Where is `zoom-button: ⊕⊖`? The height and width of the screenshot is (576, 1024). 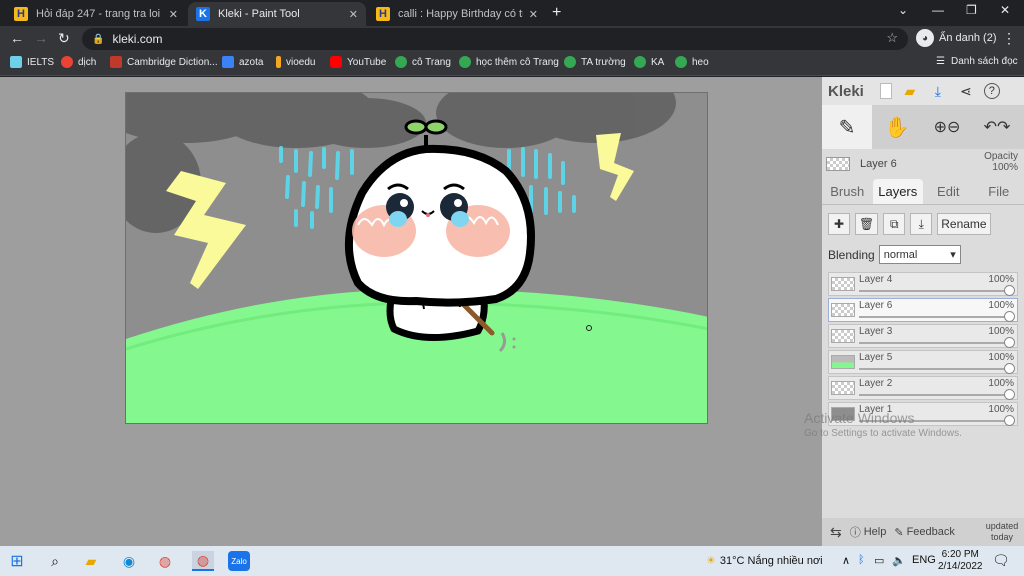 zoom-button: ⊕⊖ is located at coordinates (947, 127).